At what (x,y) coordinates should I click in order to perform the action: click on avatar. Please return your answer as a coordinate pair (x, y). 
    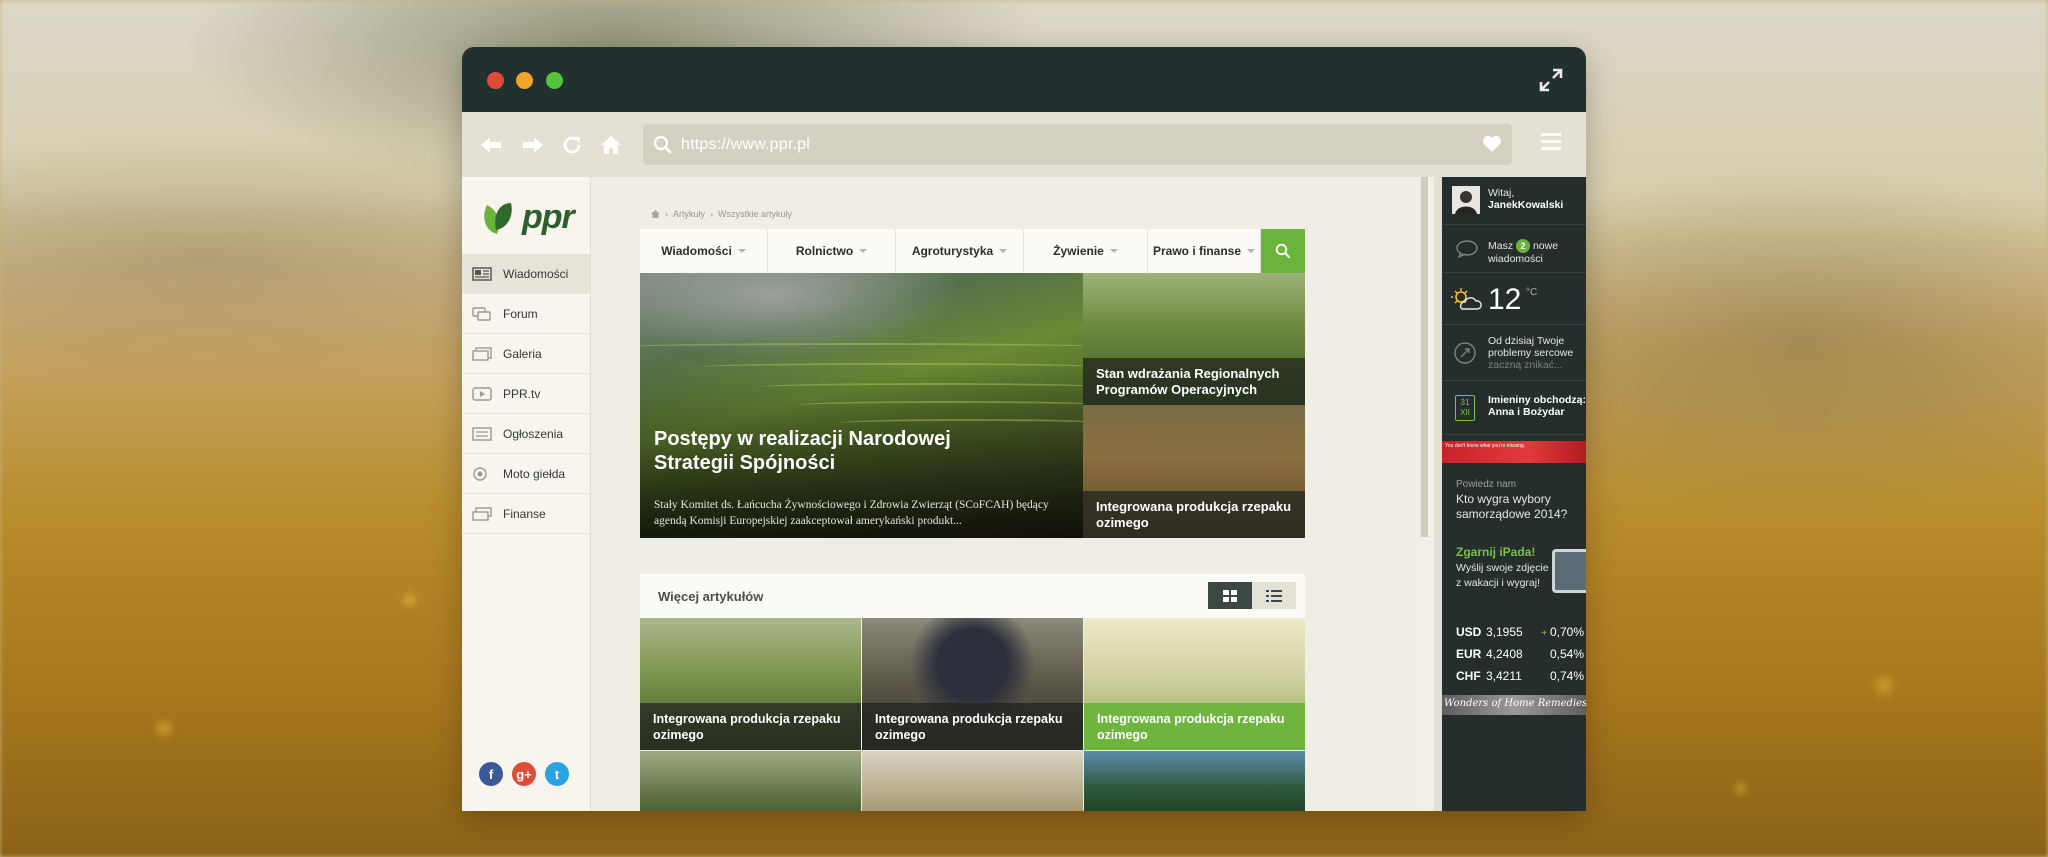
    Looking at the image, I should click on (1466, 200).